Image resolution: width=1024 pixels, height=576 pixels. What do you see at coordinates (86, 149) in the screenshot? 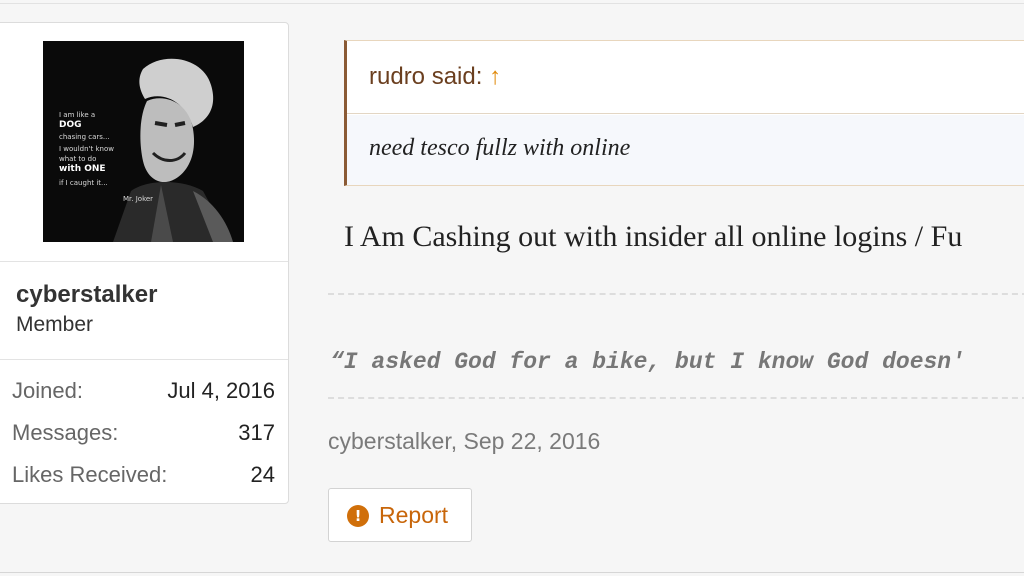
I see `avatar-caption: I wouldn't know` at bounding box center [86, 149].